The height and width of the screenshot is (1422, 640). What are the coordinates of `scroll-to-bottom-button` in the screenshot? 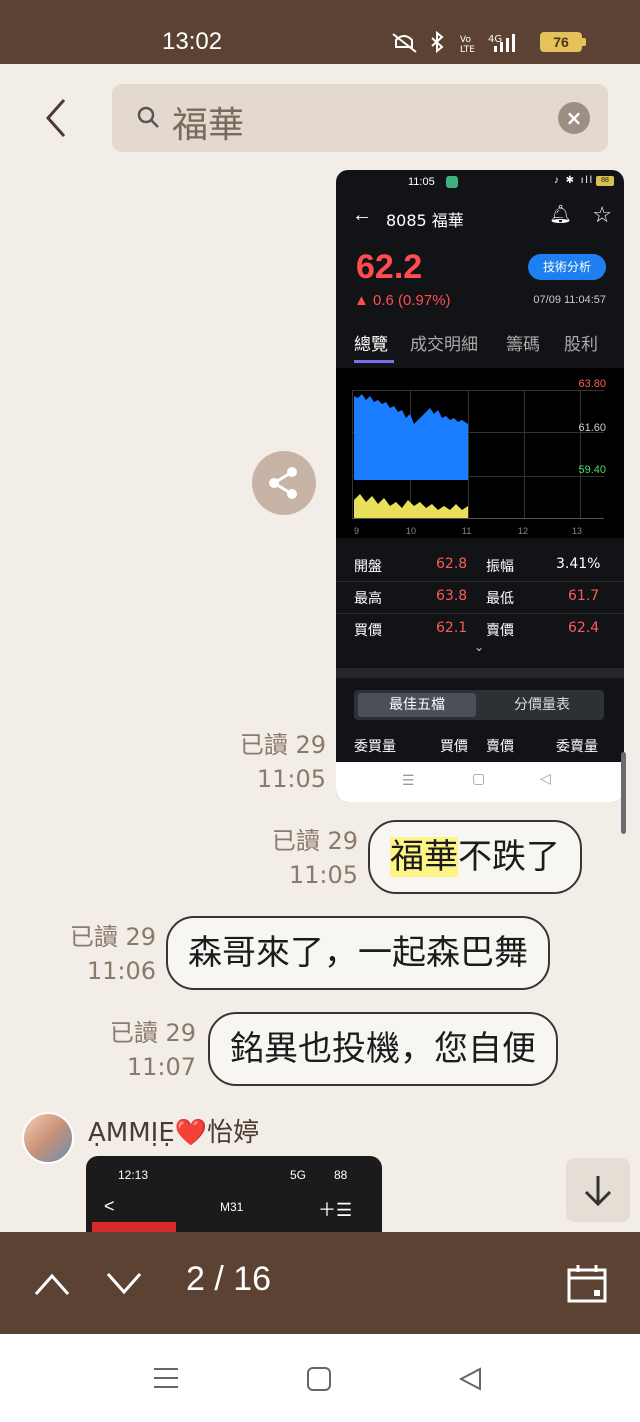 It's located at (598, 1190).